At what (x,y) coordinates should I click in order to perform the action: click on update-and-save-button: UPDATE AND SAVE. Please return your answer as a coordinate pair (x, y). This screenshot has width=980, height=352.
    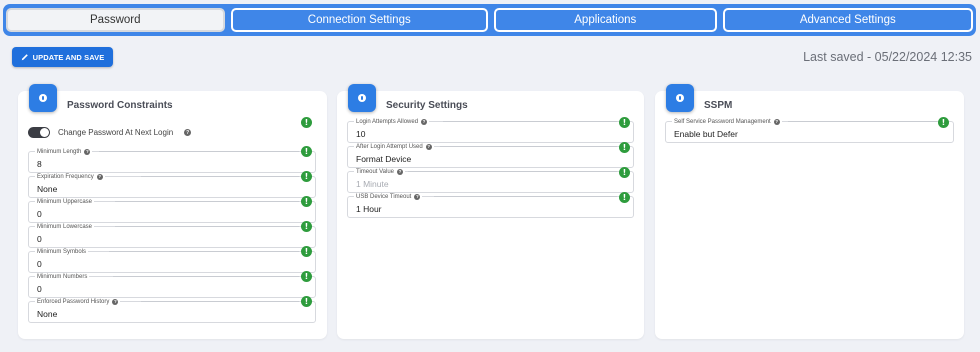
    Looking at the image, I should click on (62, 57).